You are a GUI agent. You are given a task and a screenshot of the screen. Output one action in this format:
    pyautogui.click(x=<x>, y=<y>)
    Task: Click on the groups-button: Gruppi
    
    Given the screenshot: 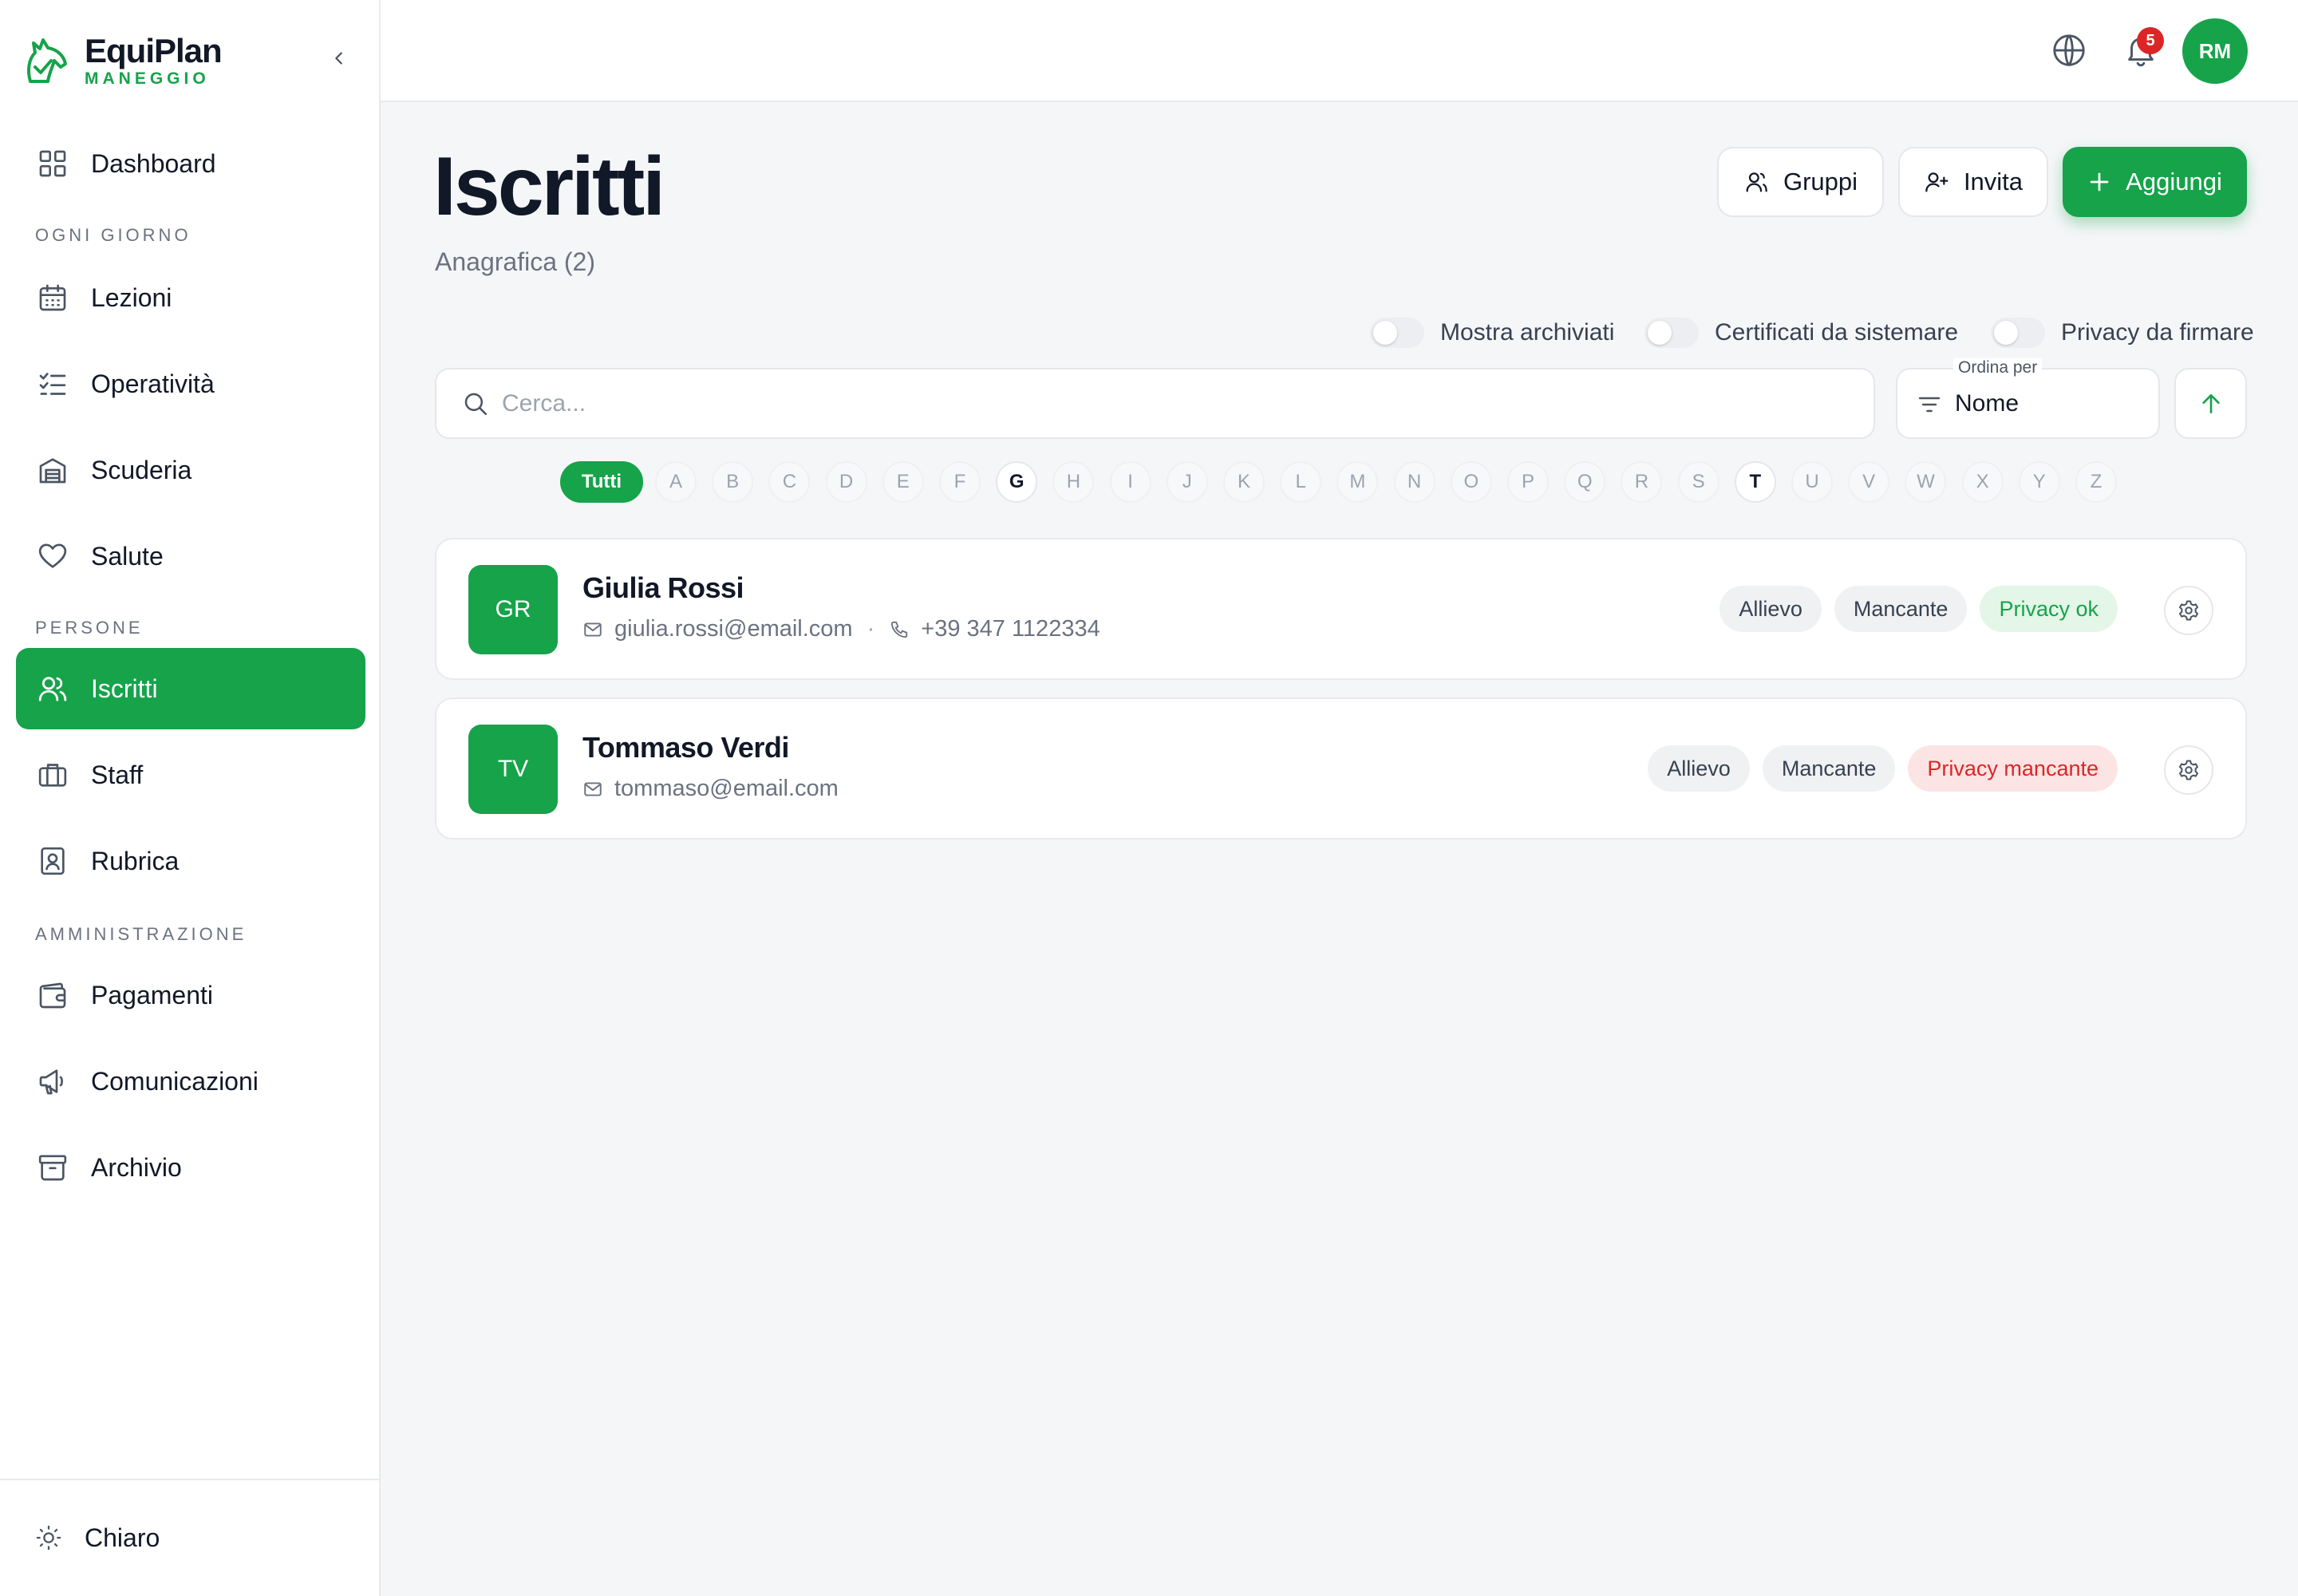 What is the action you would take?
    pyautogui.click(x=1801, y=182)
    